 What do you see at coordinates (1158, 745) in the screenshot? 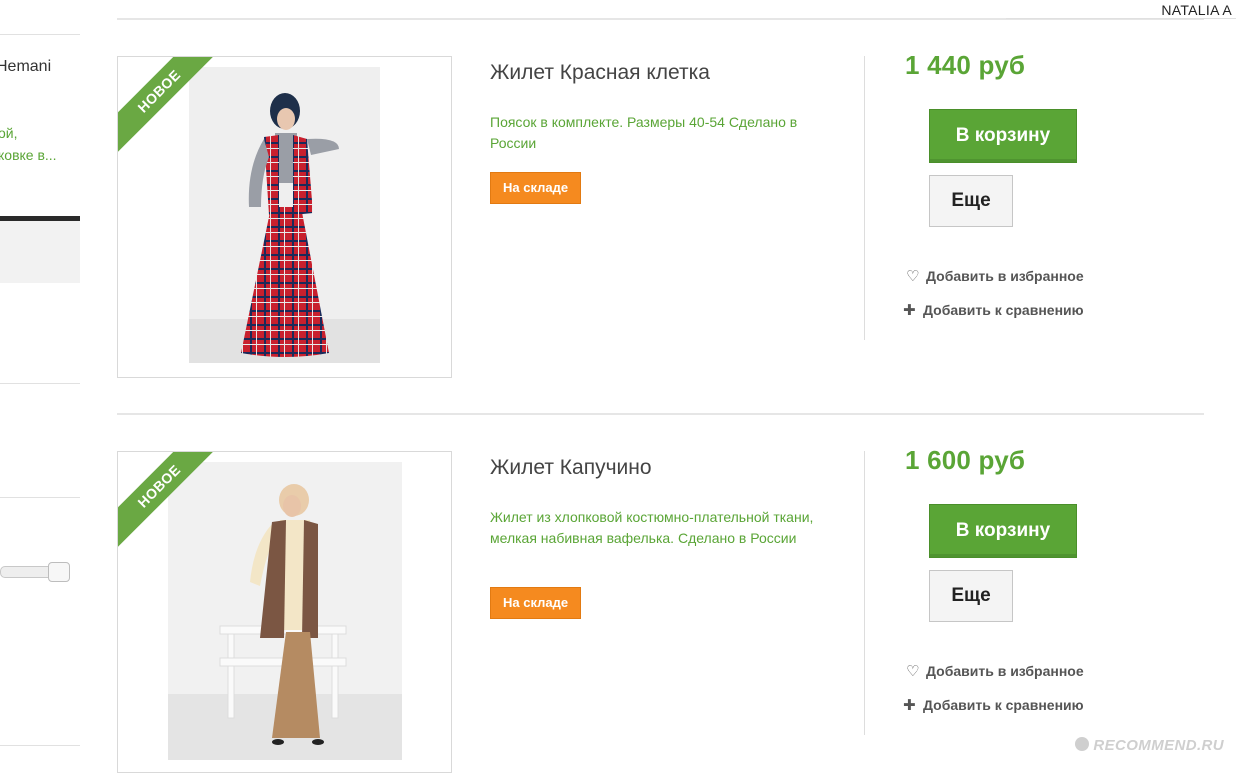
I see `watermark-text: RECOMMEND.RU` at bounding box center [1158, 745].